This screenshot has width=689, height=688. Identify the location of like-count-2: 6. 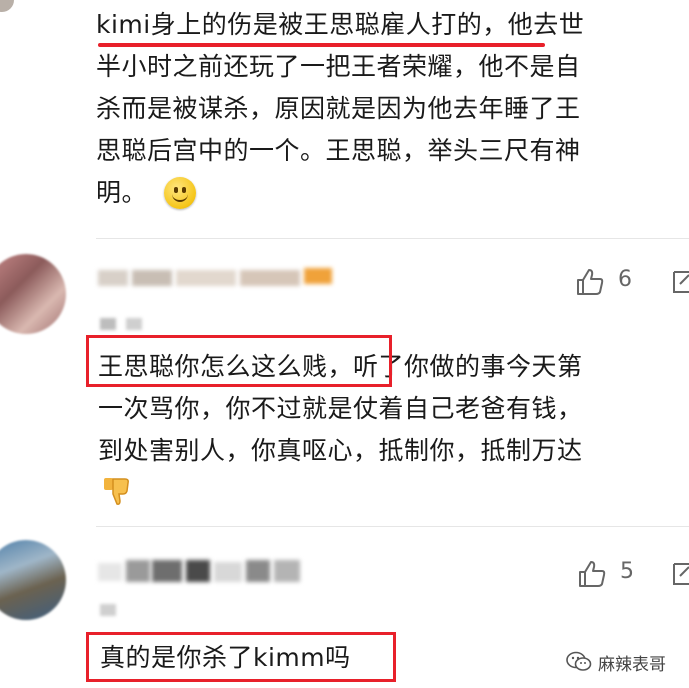
(625, 279).